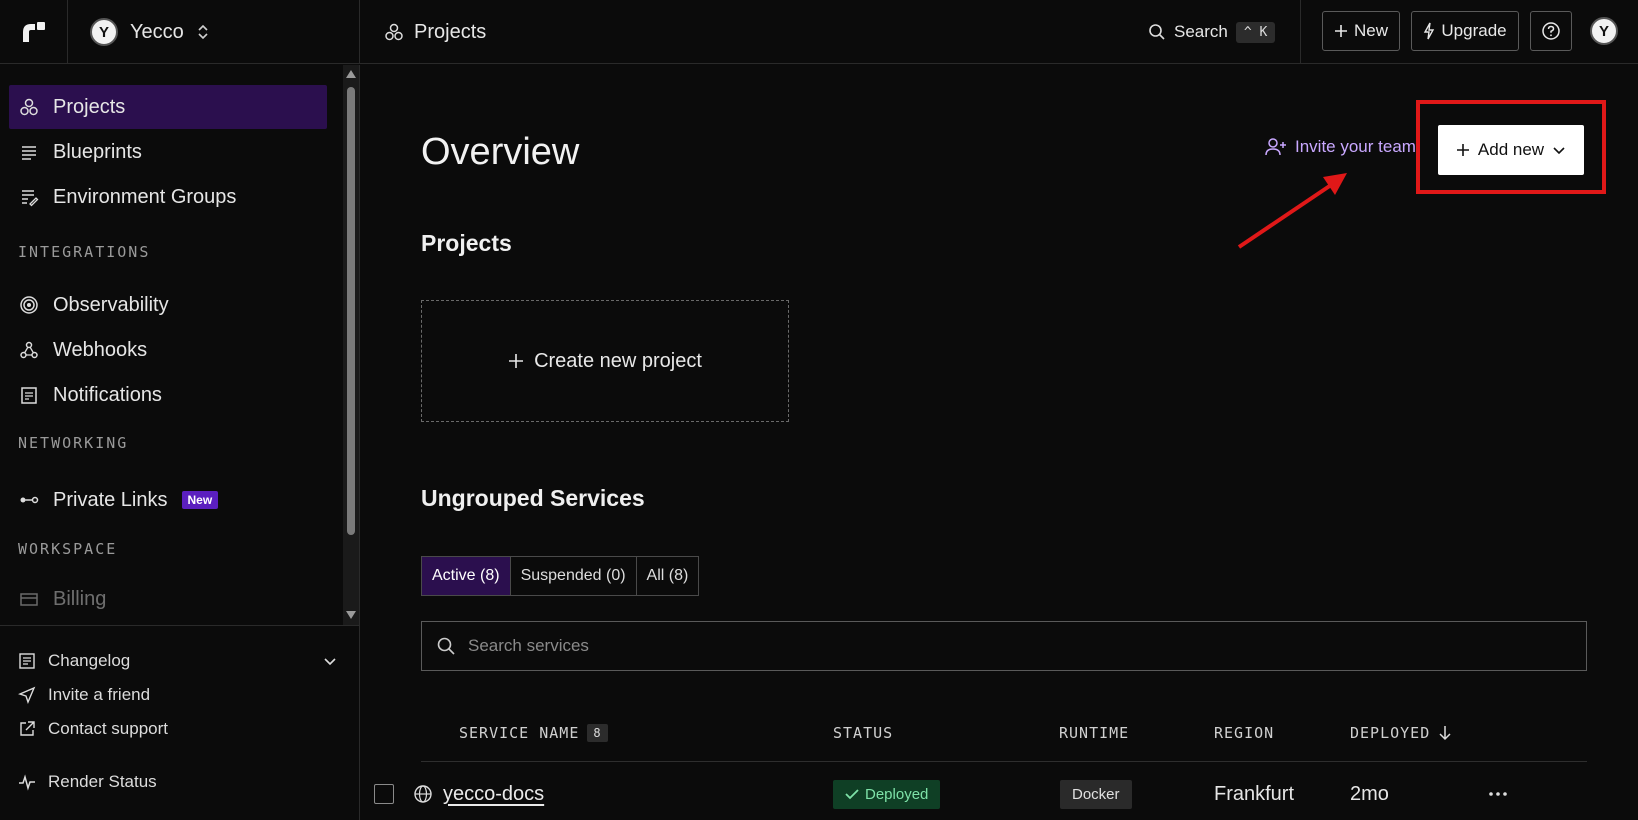  I want to click on webhooks-icon, so click(29, 350).